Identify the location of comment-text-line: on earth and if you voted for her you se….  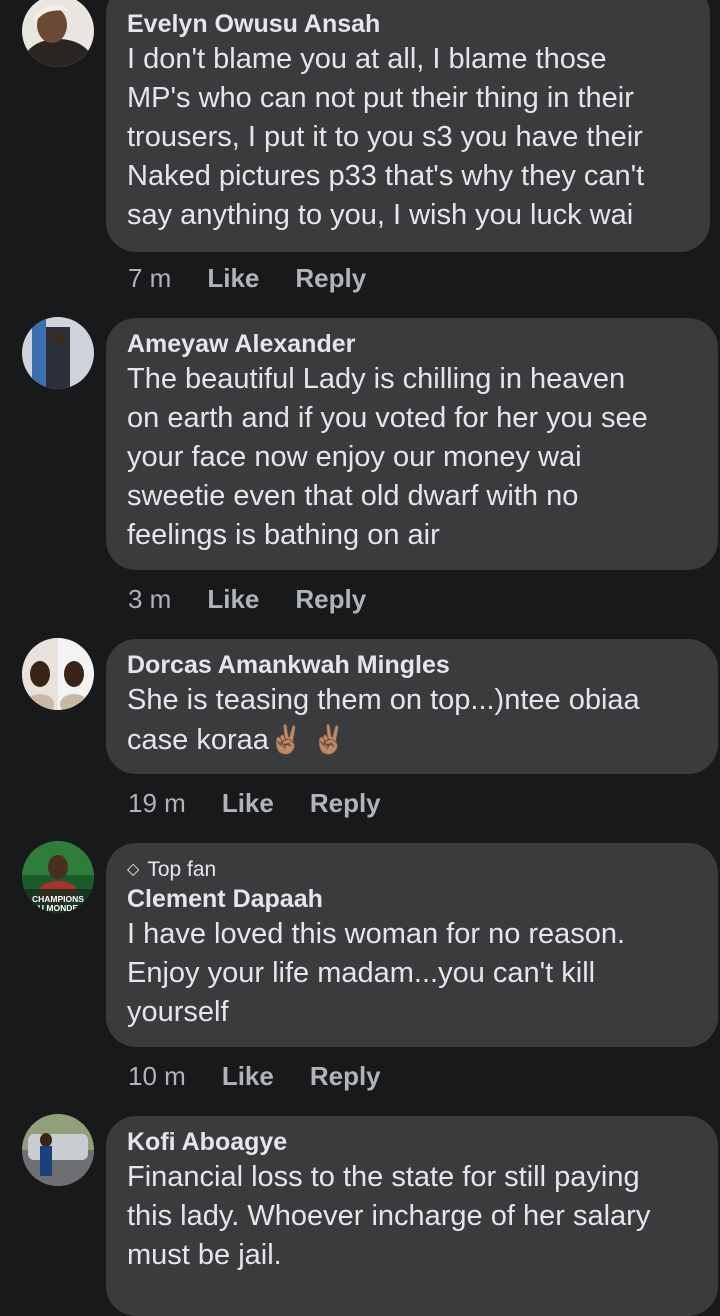
(387, 418).